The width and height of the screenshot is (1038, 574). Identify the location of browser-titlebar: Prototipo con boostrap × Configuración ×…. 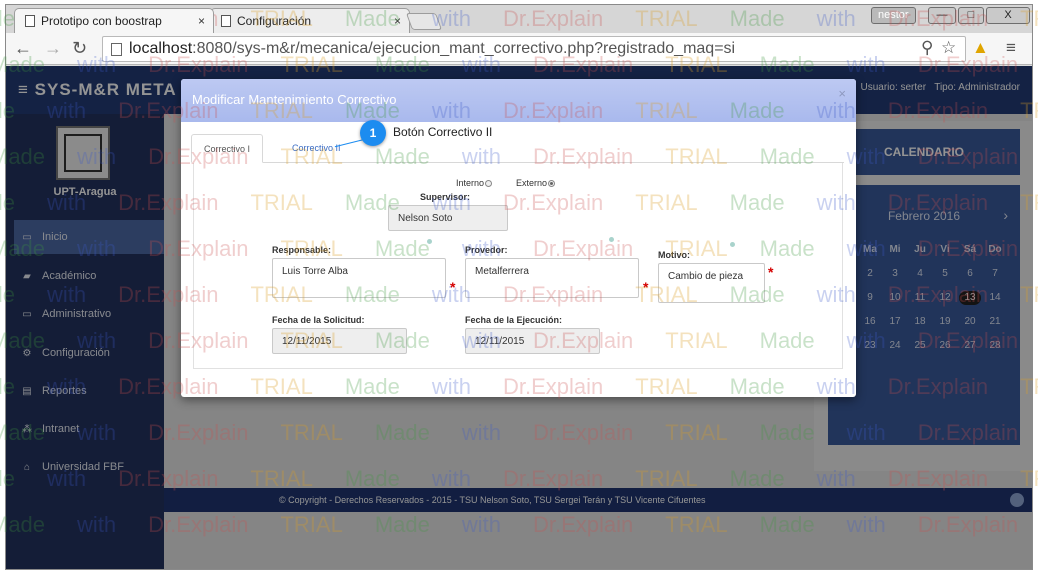
(519, 19).